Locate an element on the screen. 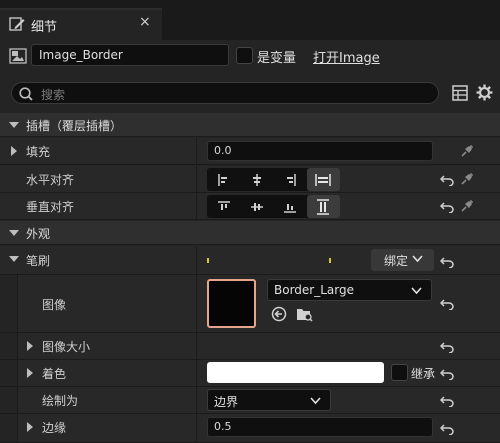 The width and height of the screenshot is (500, 443). draw-as-label: 绘制为 is located at coordinates (60, 401).